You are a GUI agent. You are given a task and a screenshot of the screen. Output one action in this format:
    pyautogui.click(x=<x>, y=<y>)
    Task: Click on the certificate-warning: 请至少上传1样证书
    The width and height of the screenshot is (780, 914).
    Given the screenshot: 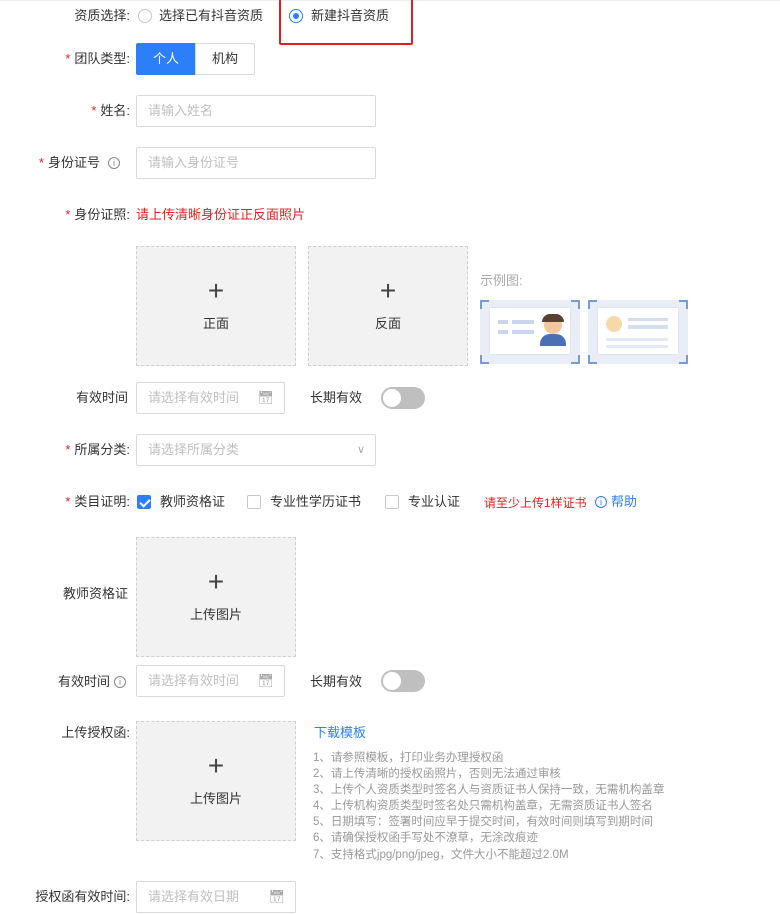 What is the action you would take?
    pyautogui.click(x=535, y=503)
    